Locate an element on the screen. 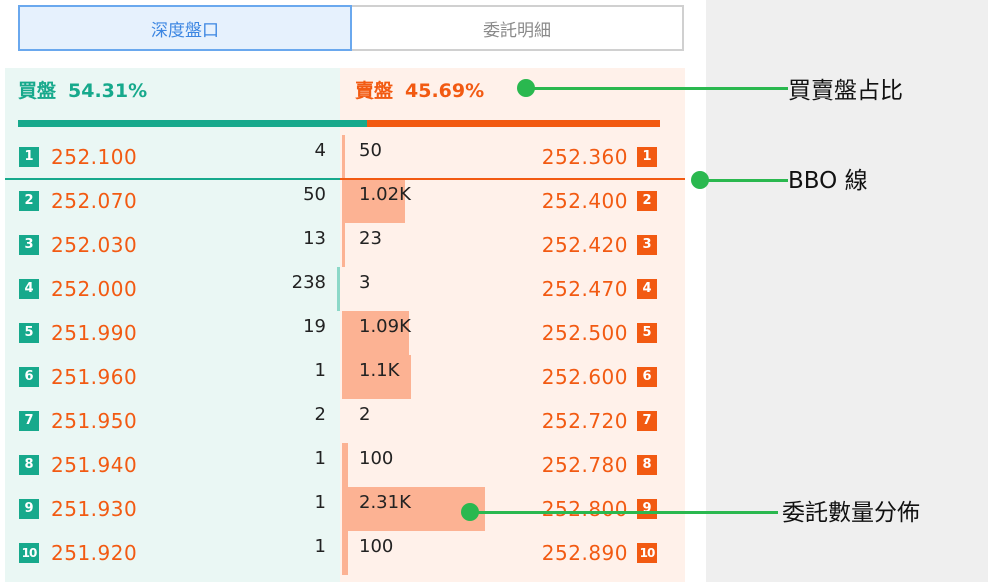 This screenshot has width=988, height=582. order-book-row: 1 252.100 4 50 252.360 1 is located at coordinates (353, 157).